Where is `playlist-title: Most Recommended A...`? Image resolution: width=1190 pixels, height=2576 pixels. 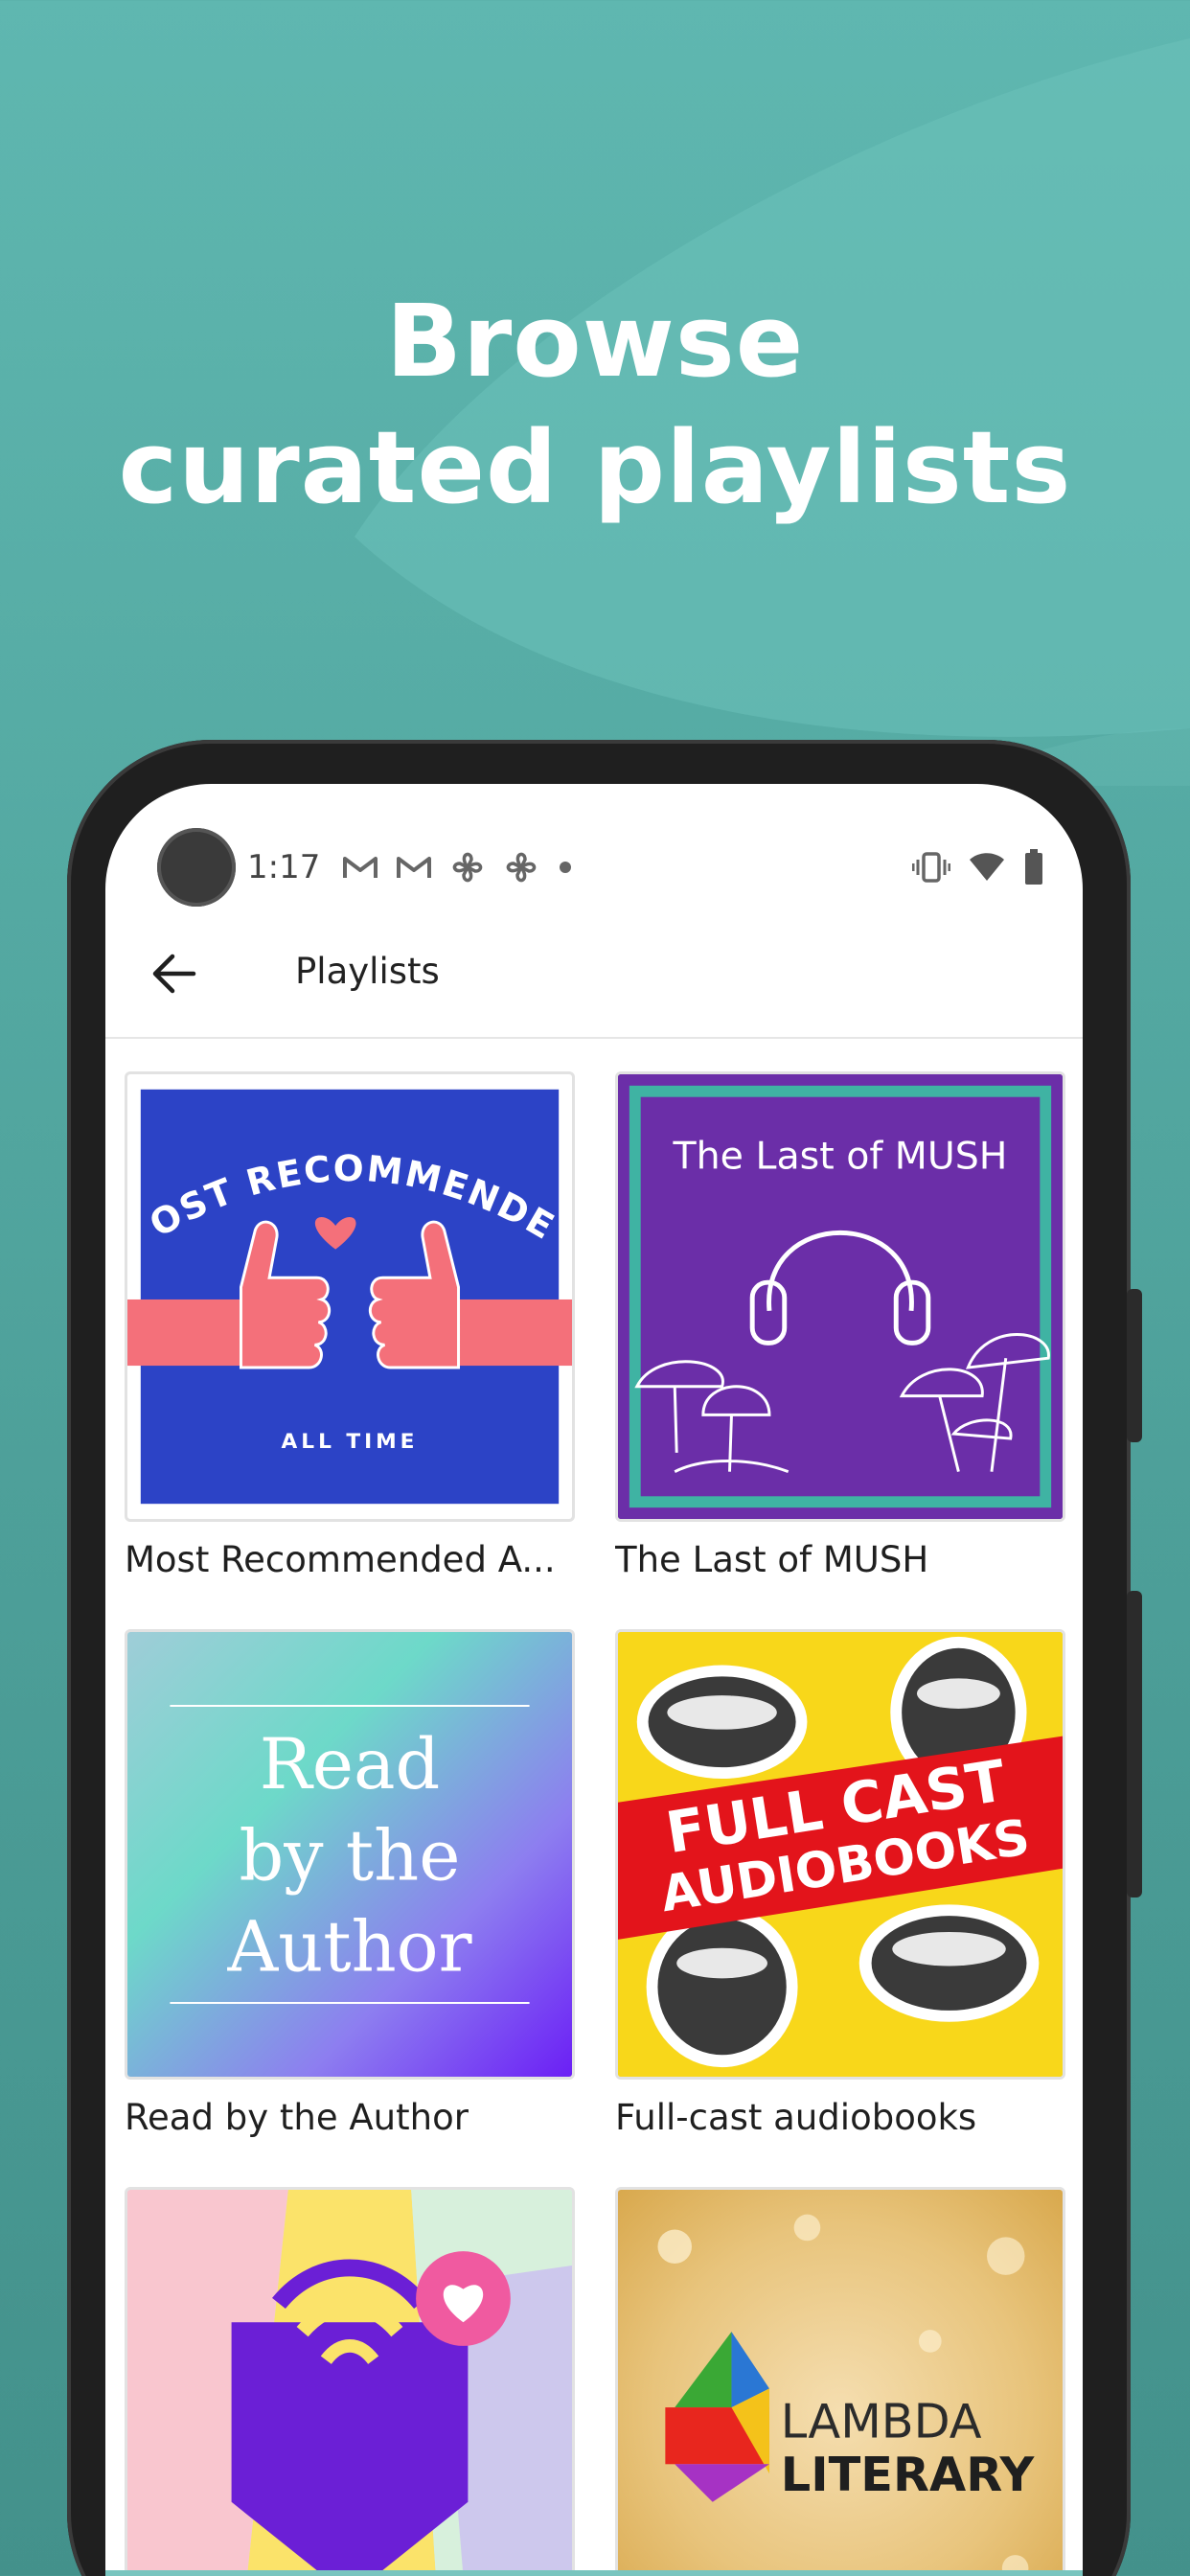
playlist-title: Most Recommended A... is located at coordinates (341, 1559).